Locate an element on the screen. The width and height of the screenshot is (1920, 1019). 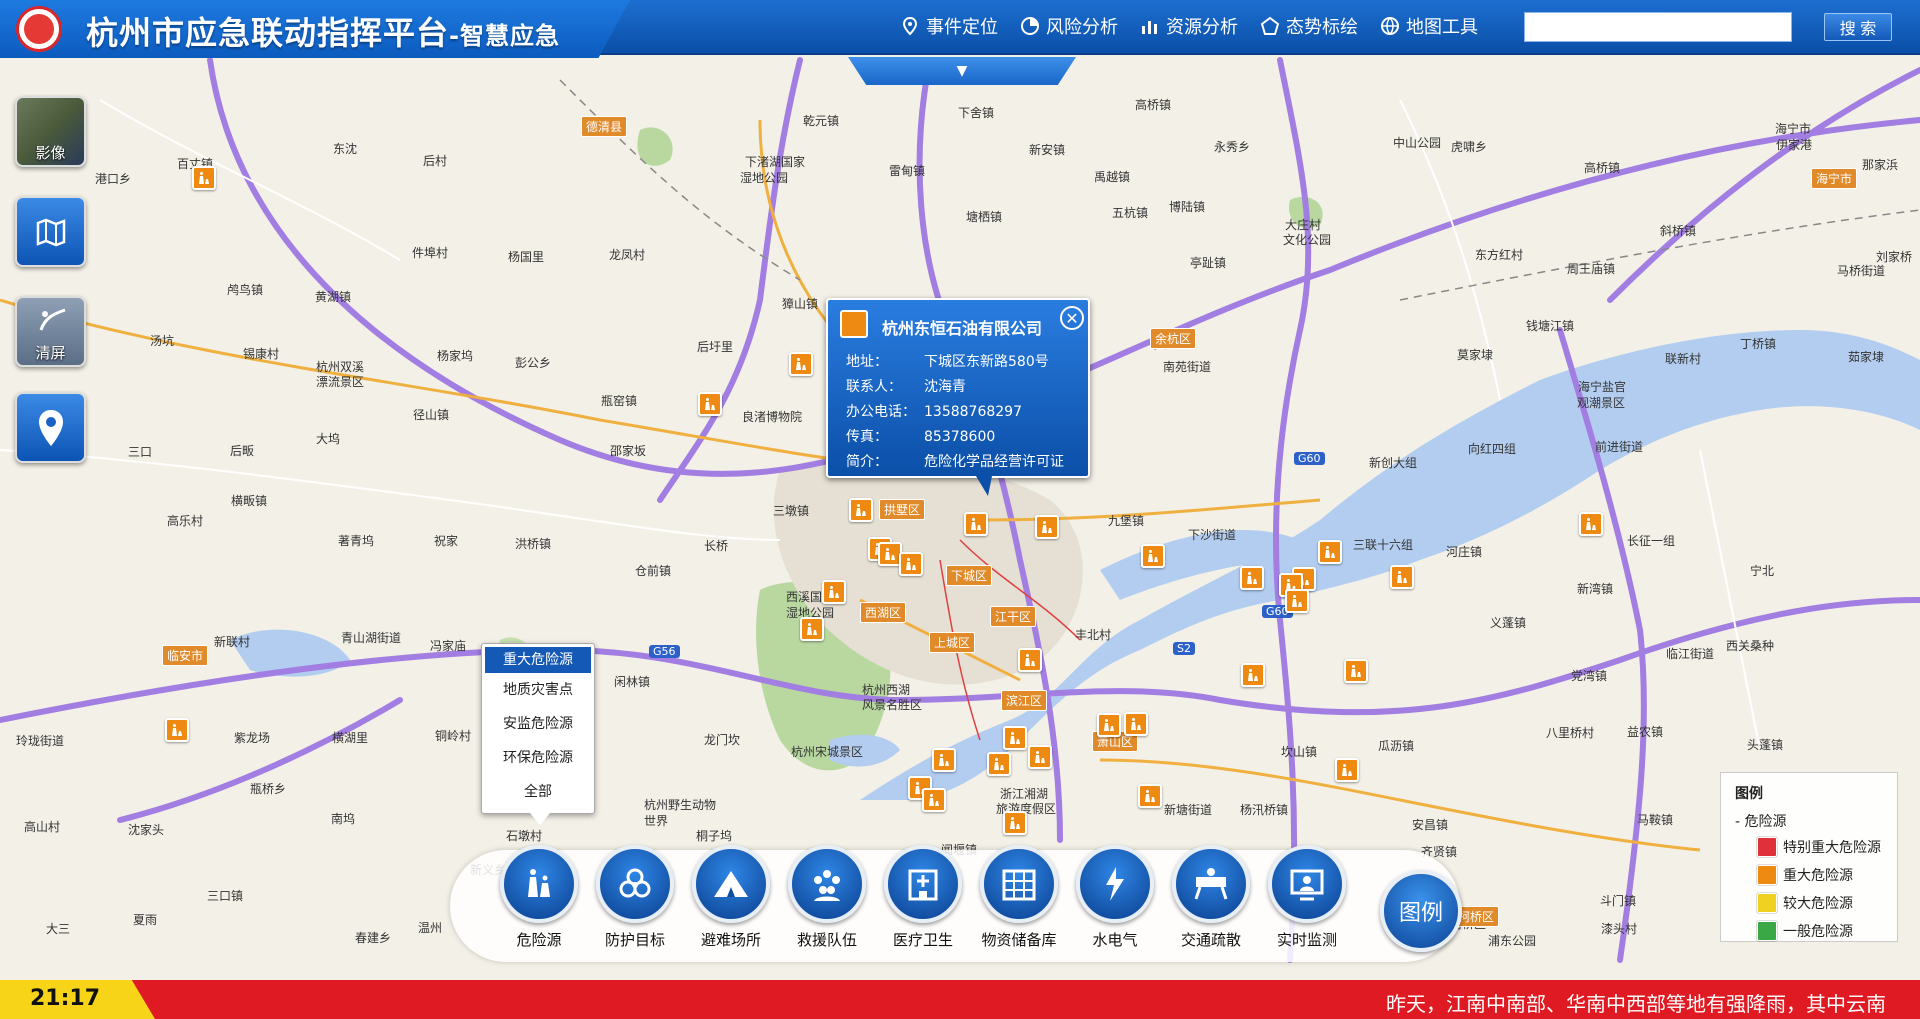
tool-realtime-monitor: 实时监测 is located at coordinates (1307, 897).